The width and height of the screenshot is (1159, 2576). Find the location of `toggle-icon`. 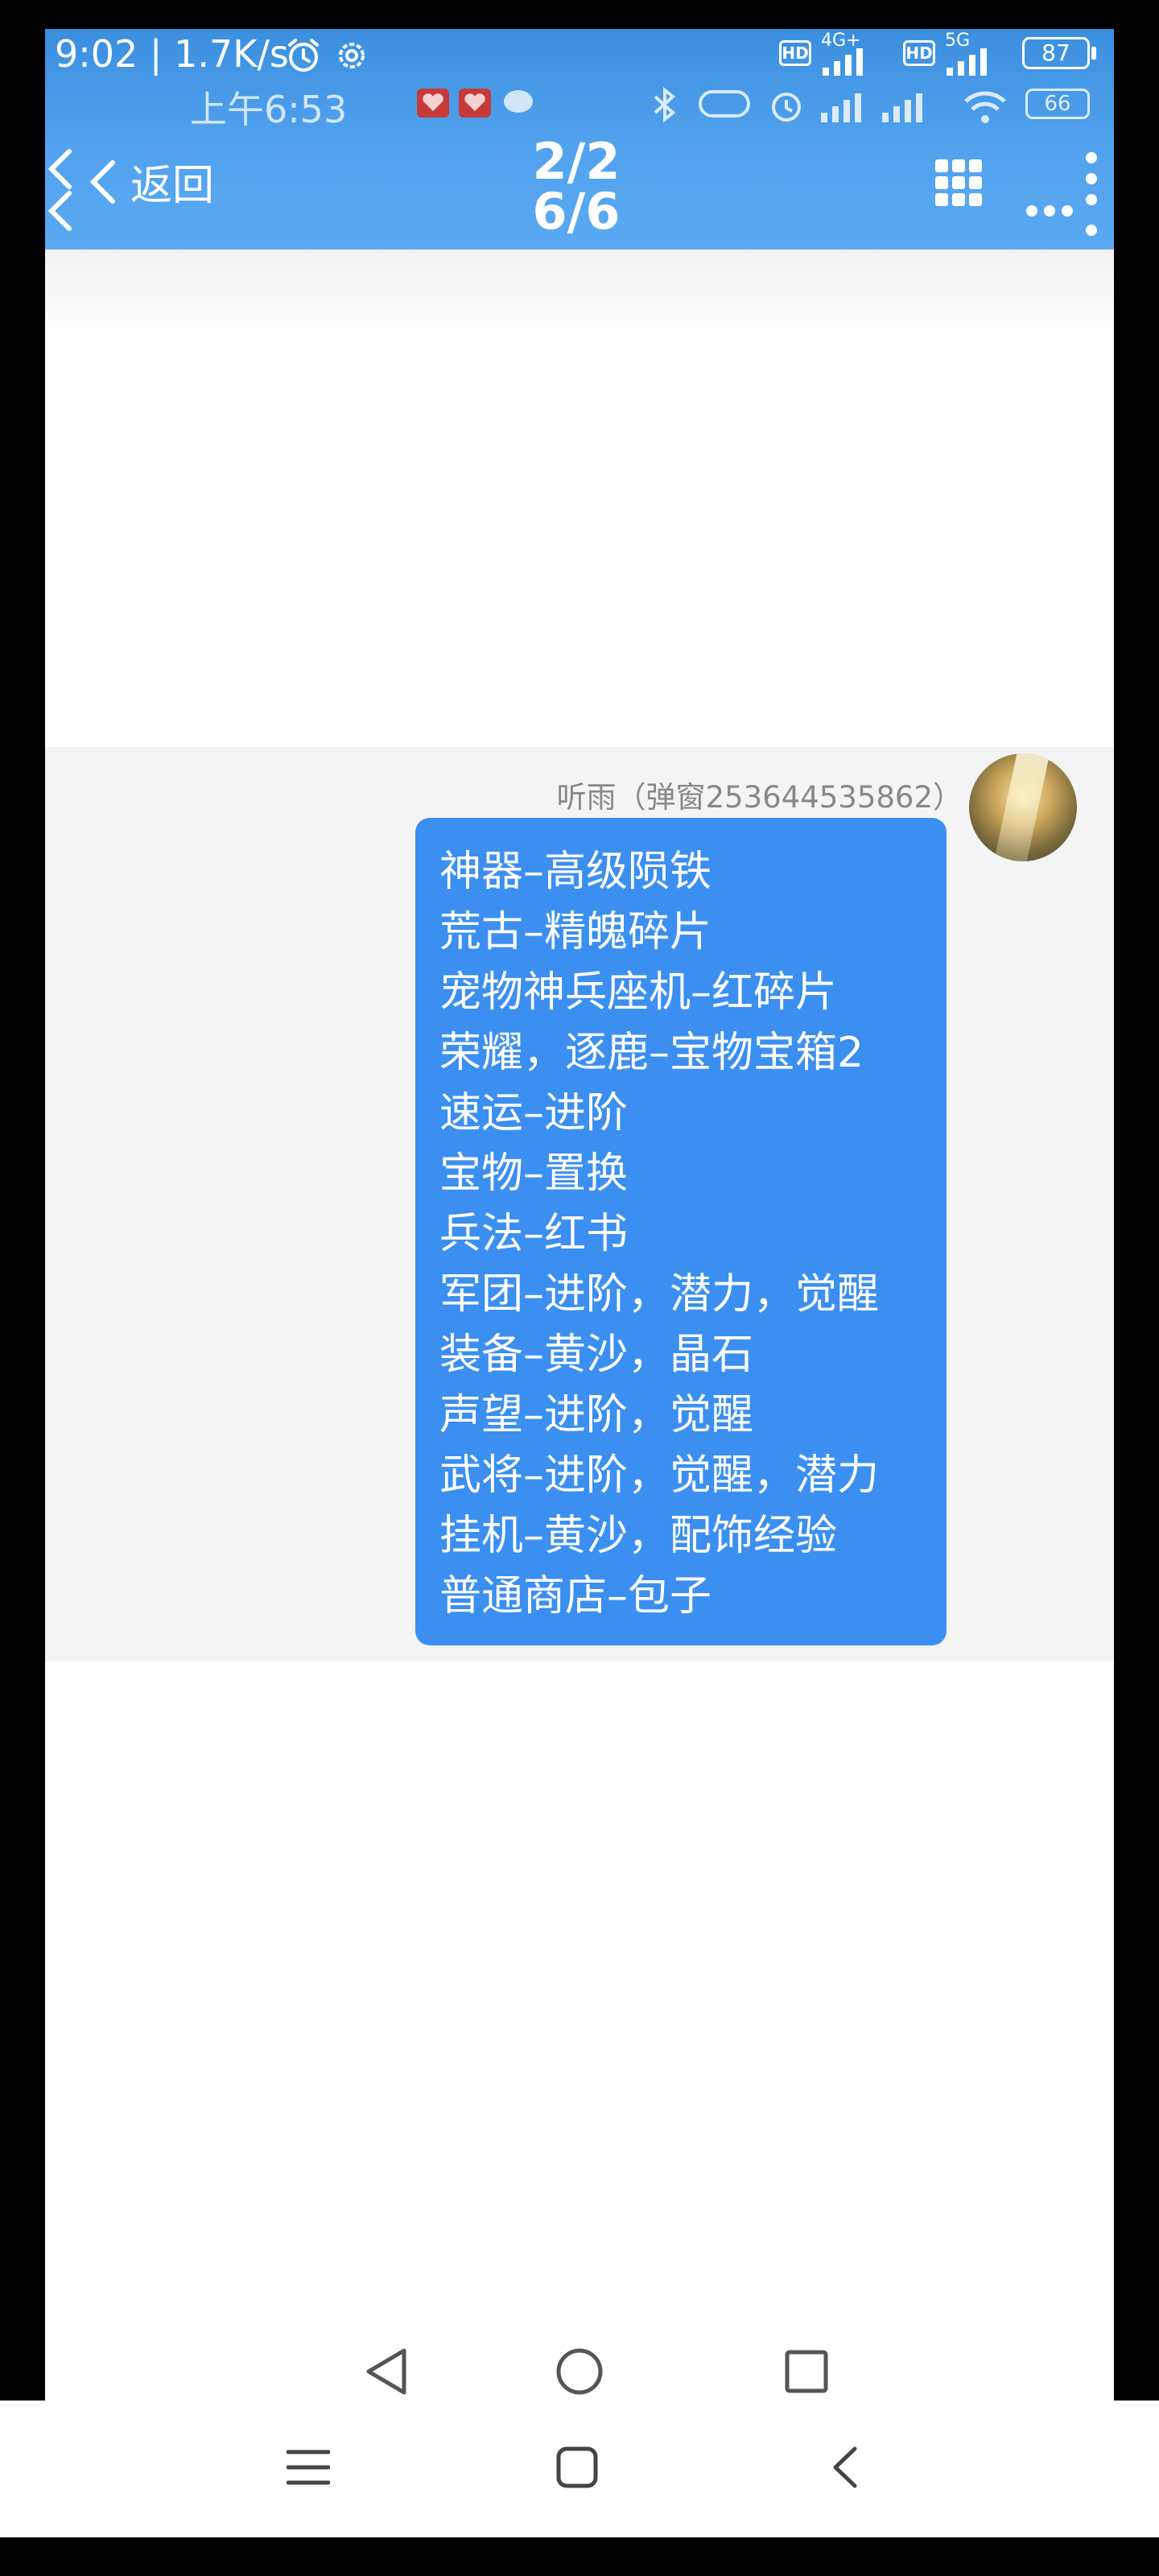

toggle-icon is located at coordinates (724, 104).